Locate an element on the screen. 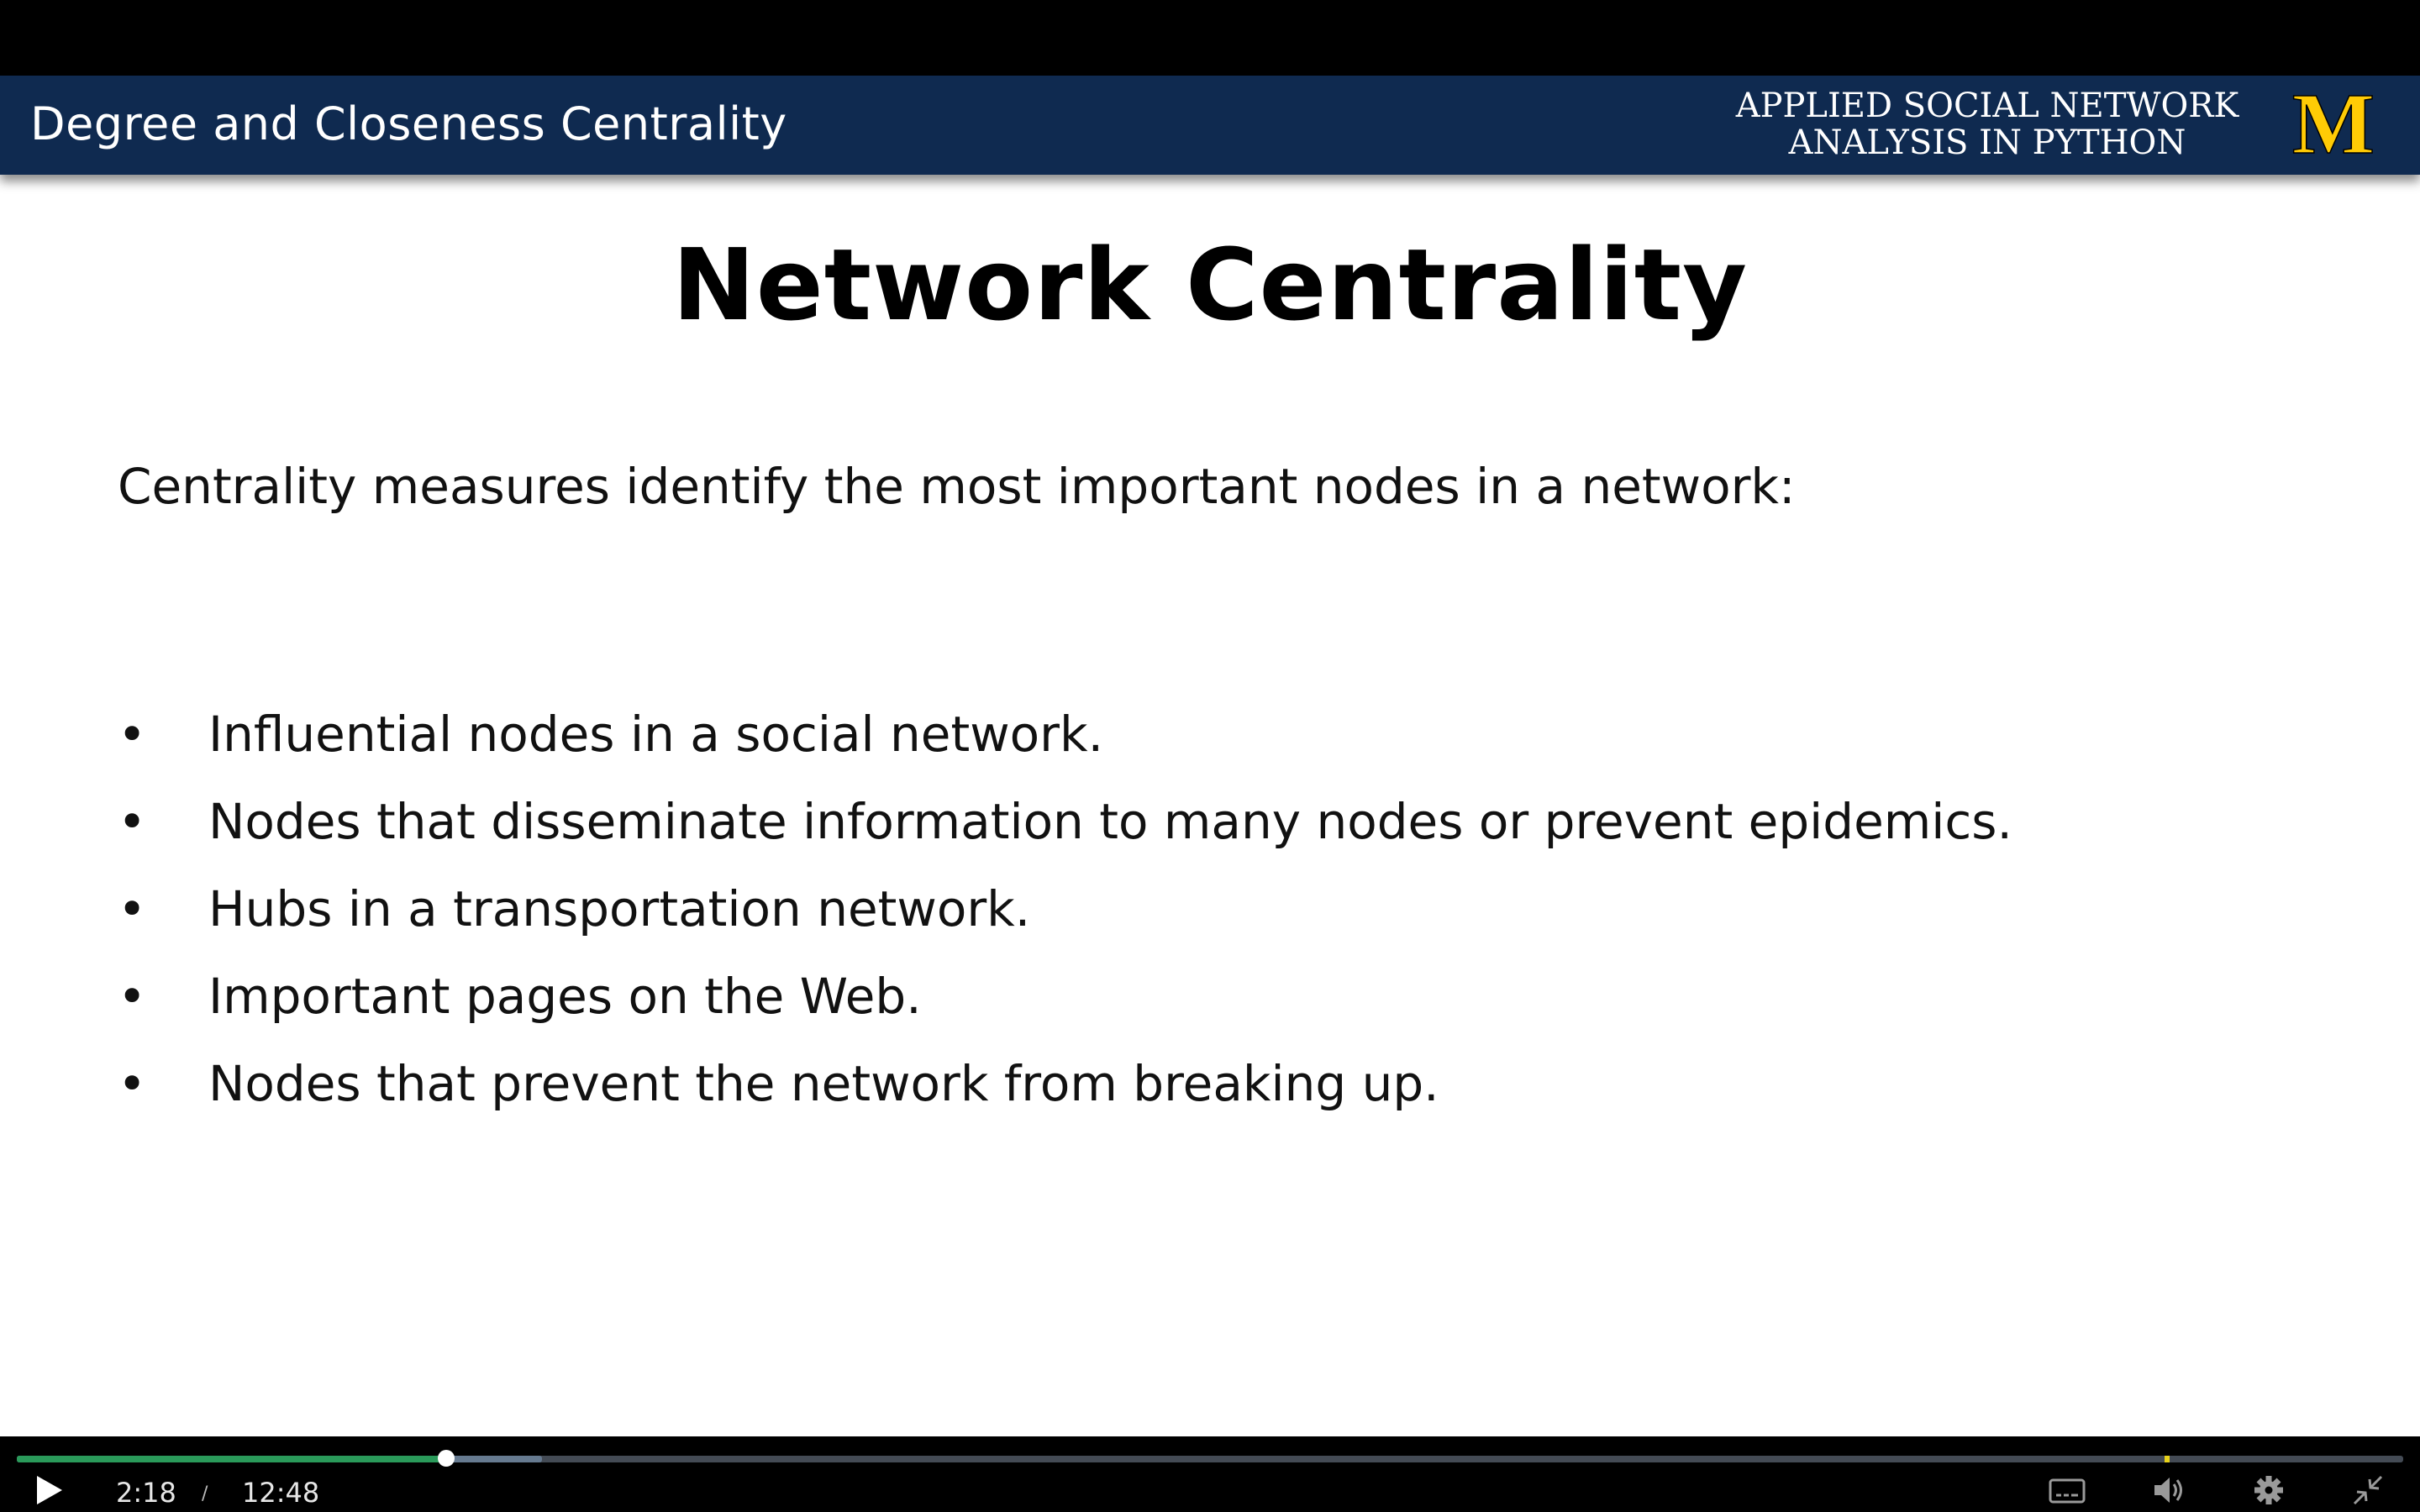  section-title: Degree and Closeness Centrality is located at coordinates (408, 123).